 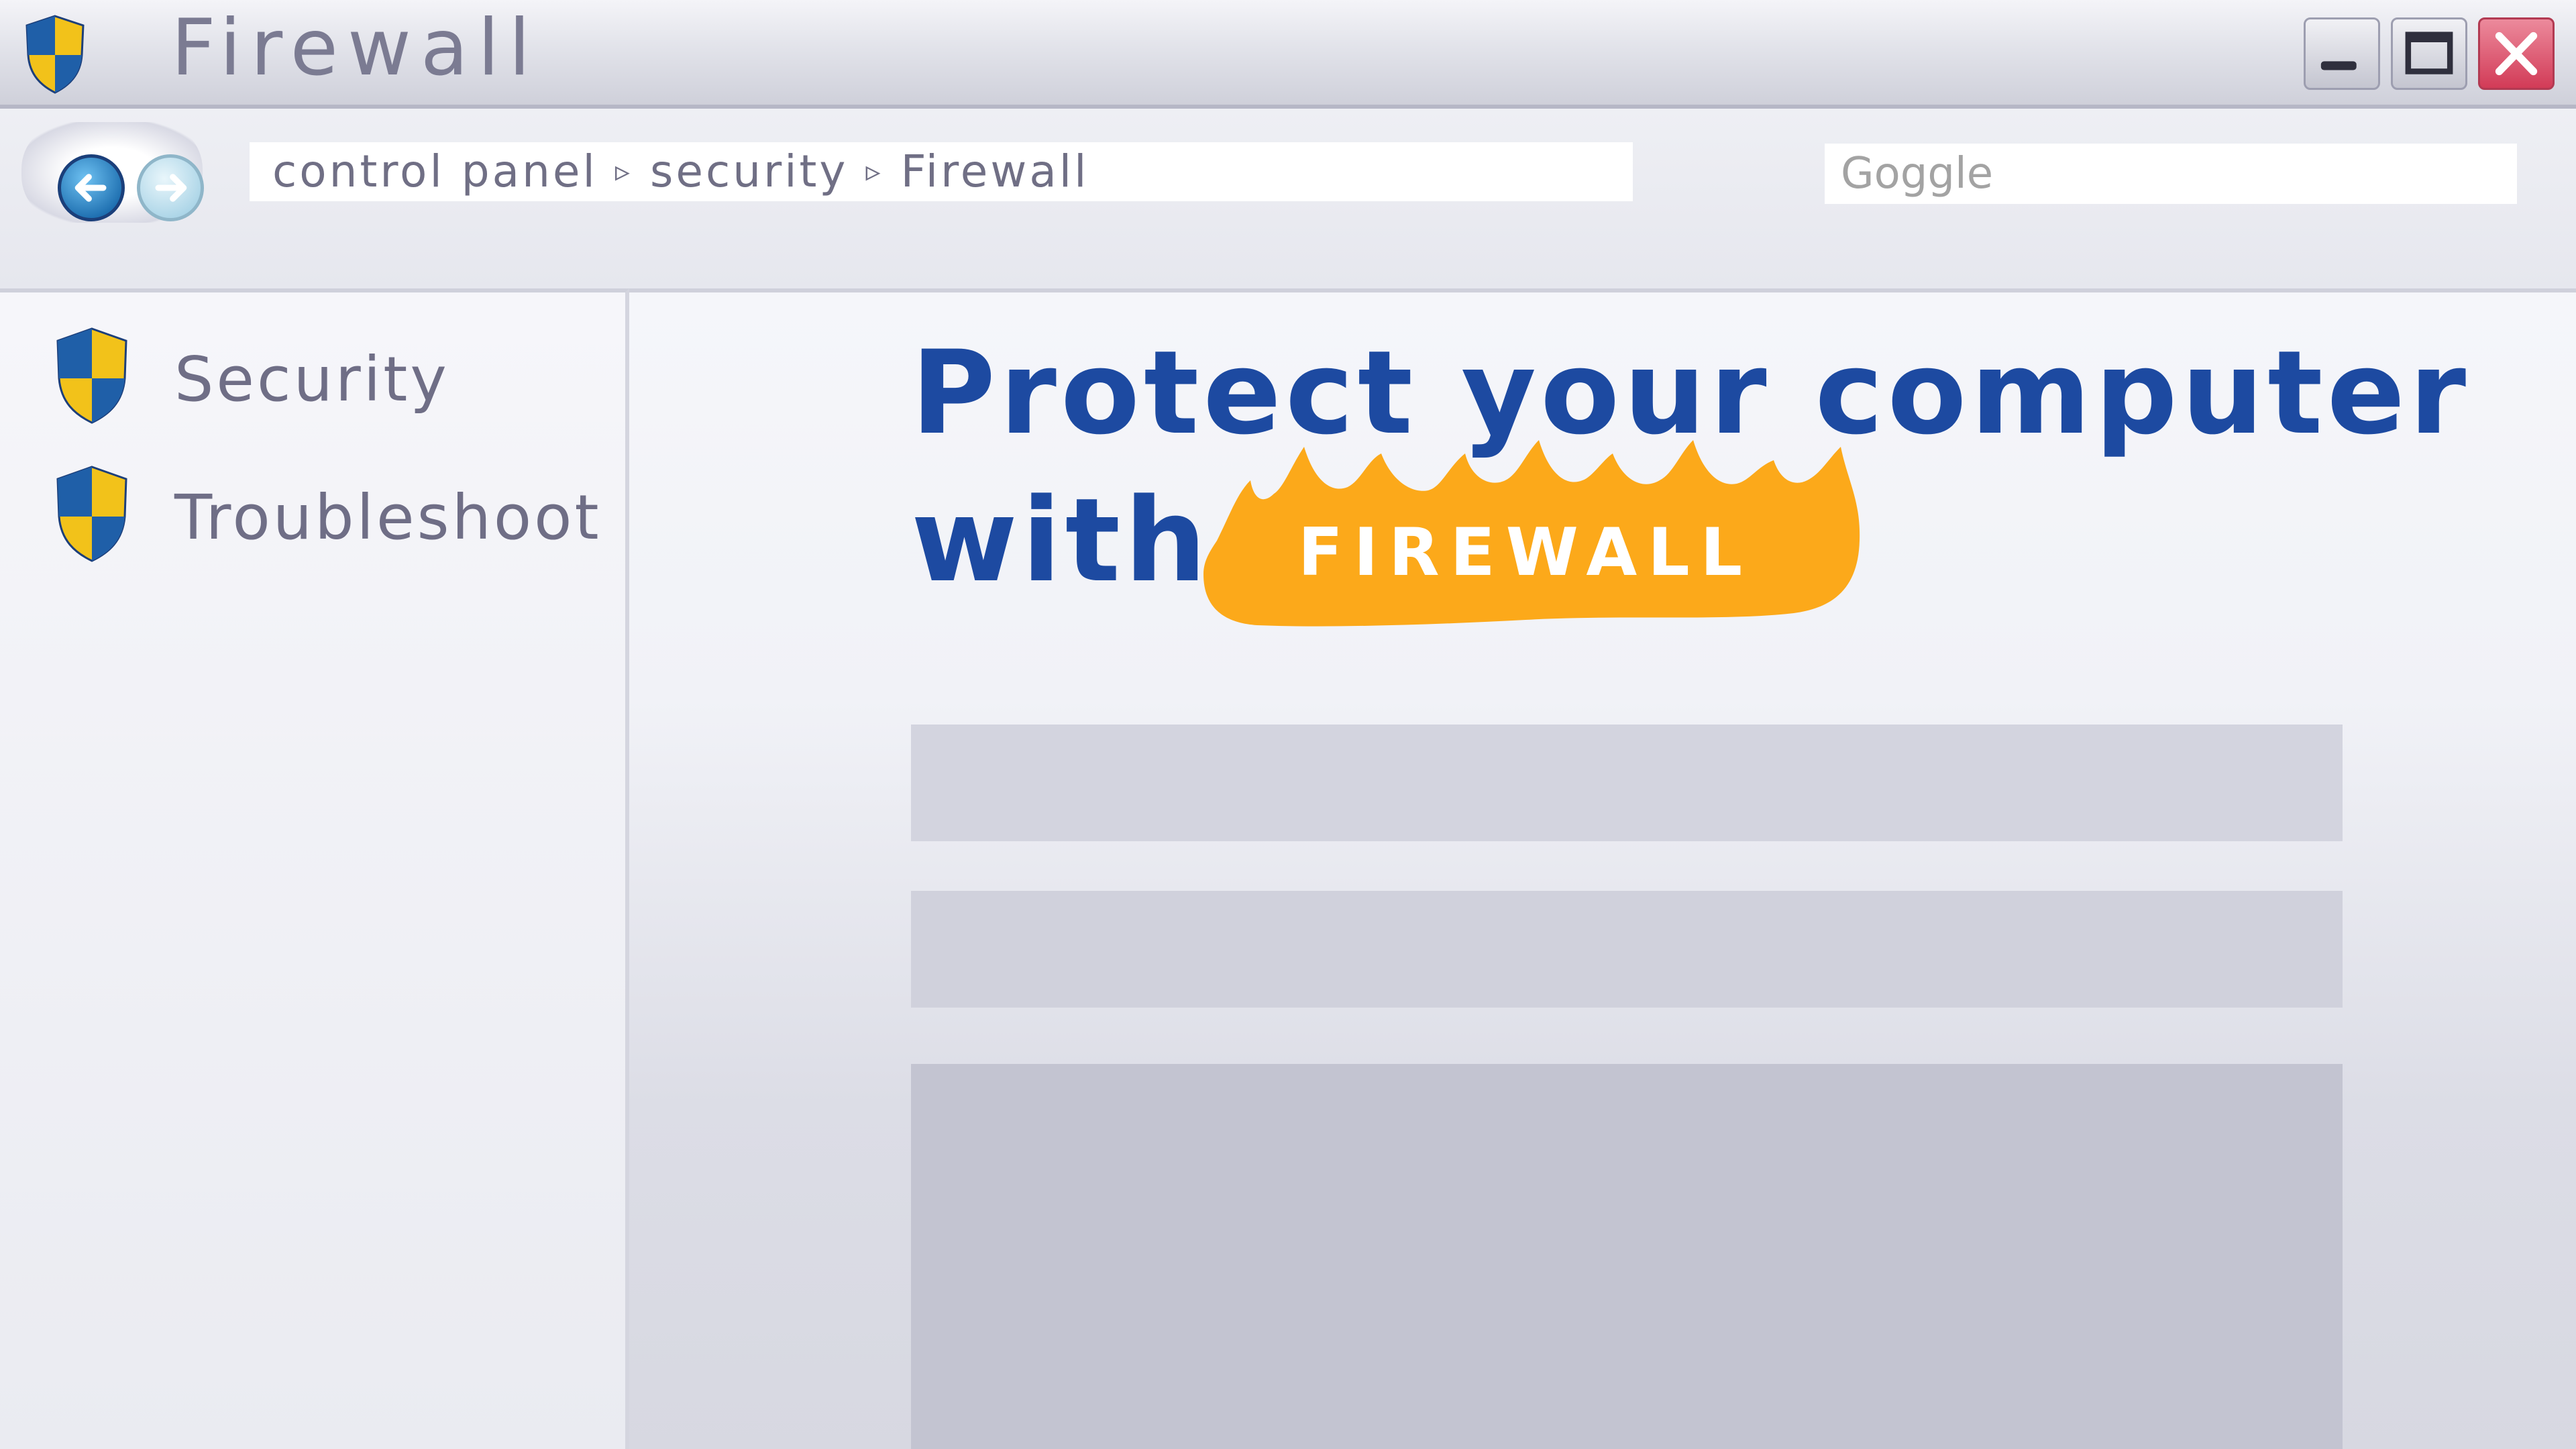 What do you see at coordinates (1061, 540) in the screenshot?
I see `headline-line-2: with` at bounding box center [1061, 540].